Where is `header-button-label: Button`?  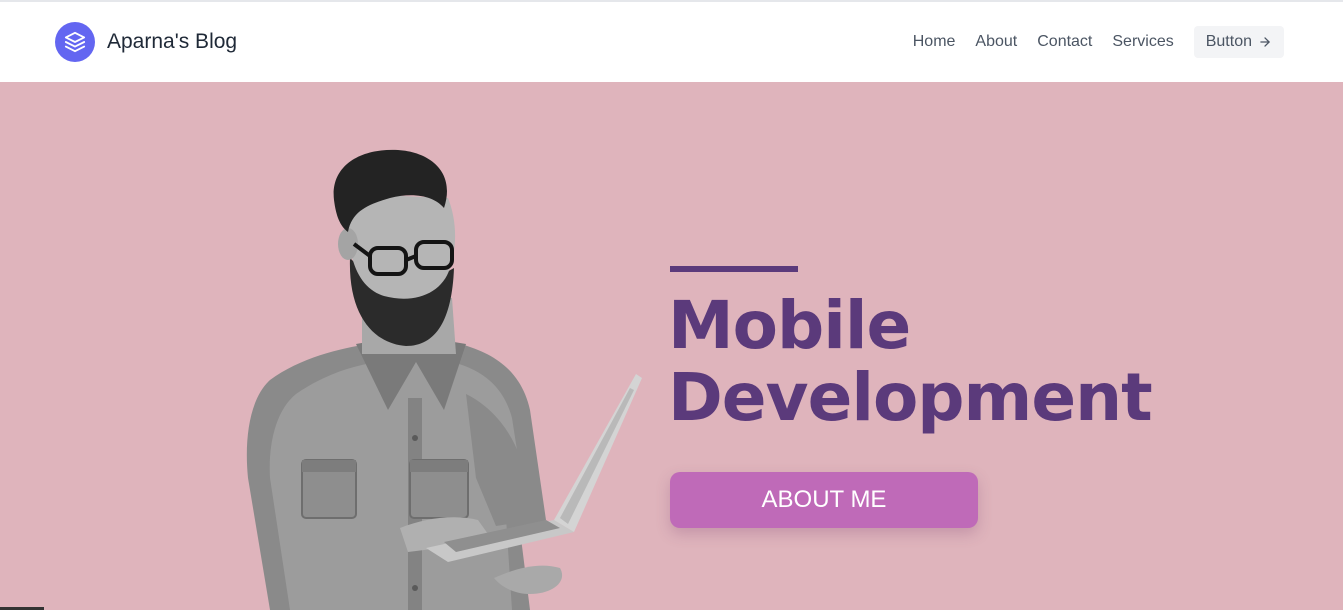
header-button-label: Button is located at coordinates (1228, 41).